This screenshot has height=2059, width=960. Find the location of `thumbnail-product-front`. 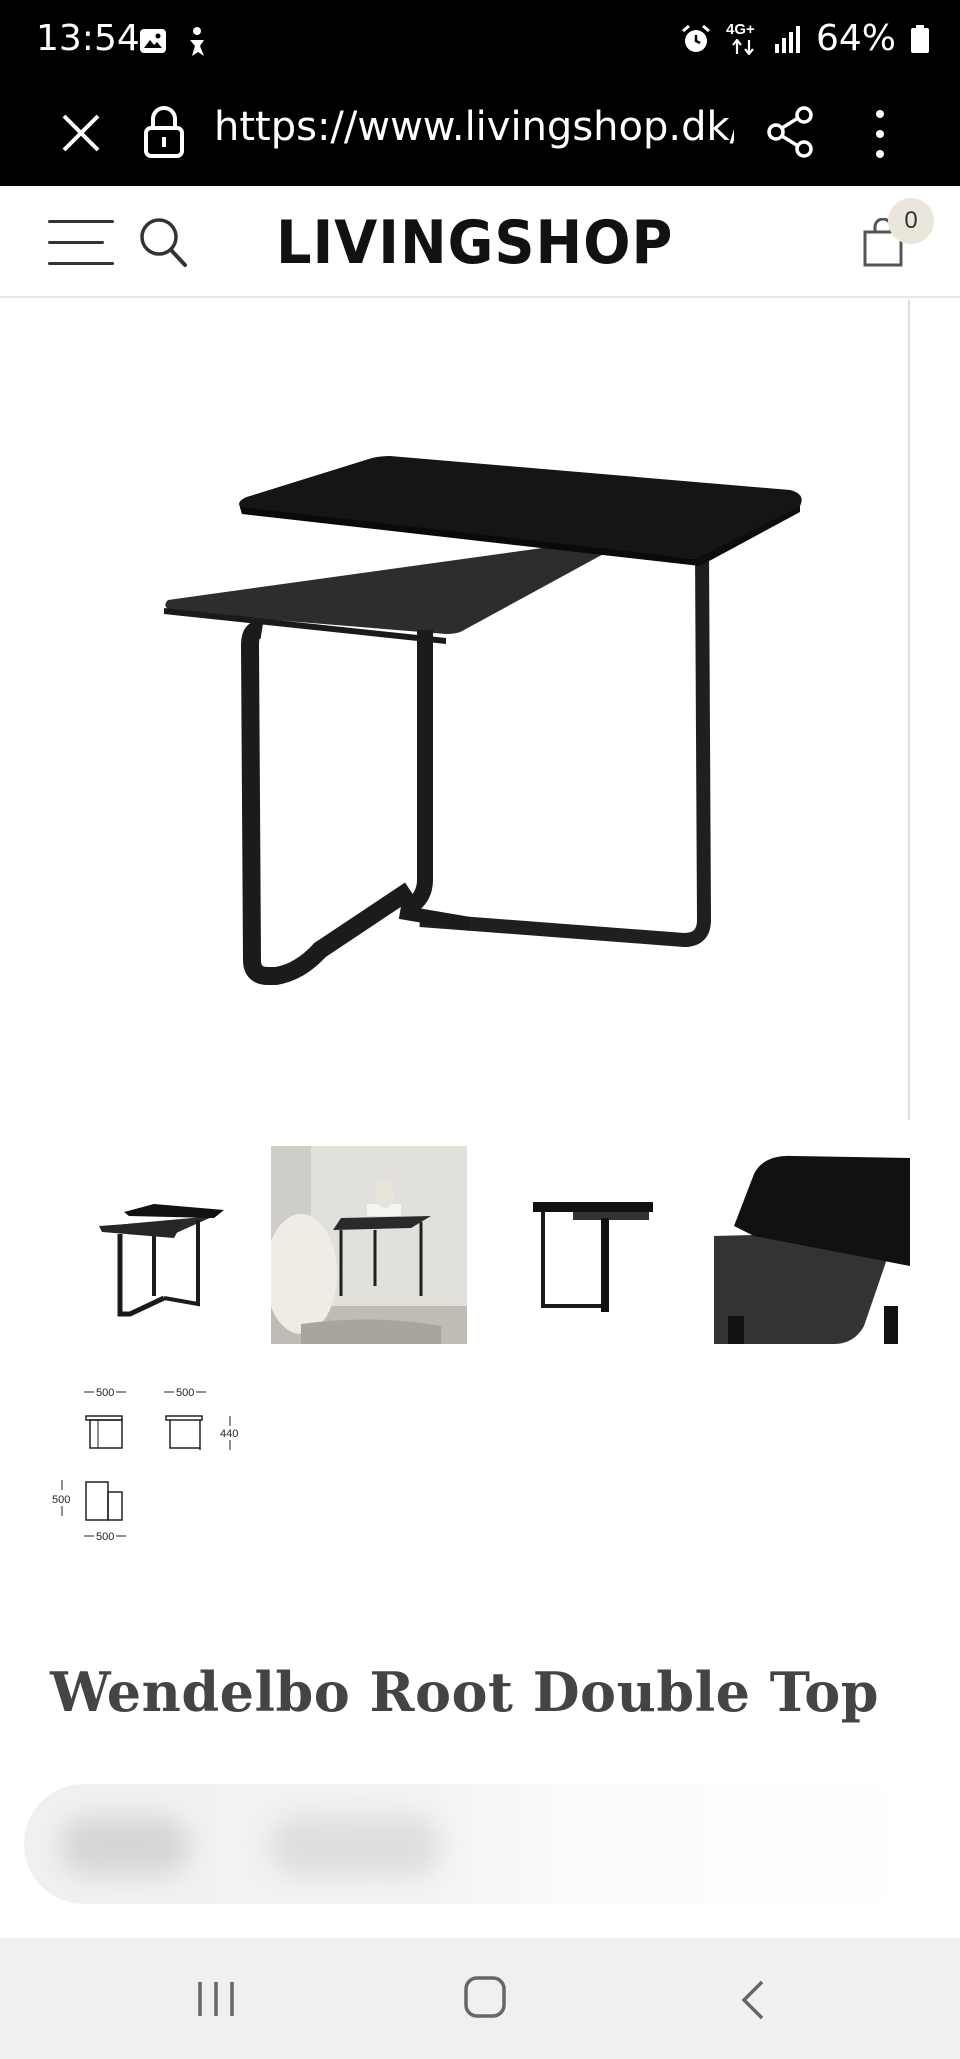

thumbnail-product-front is located at coordinates (172, 1245).